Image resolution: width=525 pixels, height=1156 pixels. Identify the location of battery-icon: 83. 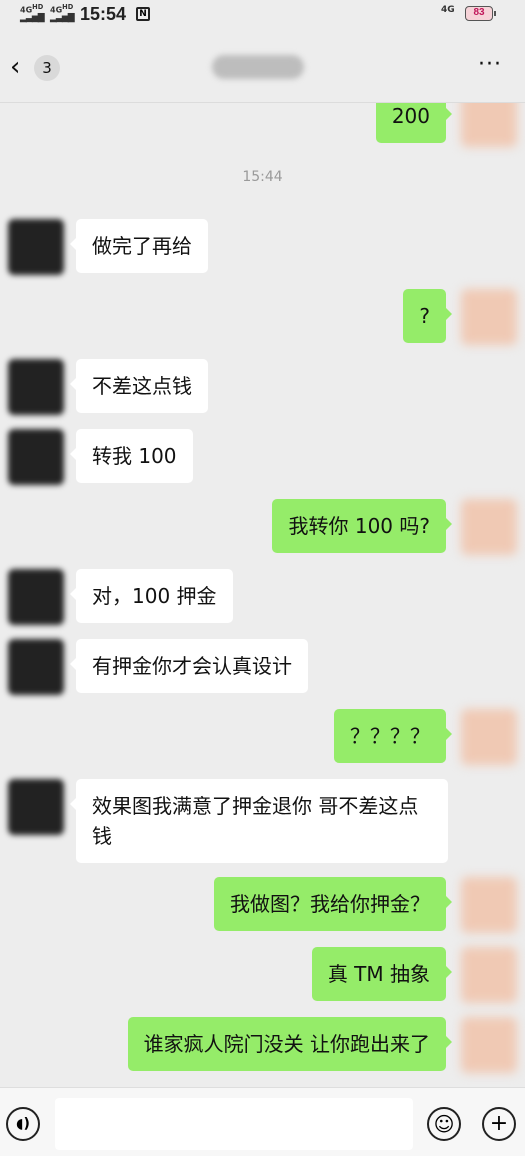
(480, 13).